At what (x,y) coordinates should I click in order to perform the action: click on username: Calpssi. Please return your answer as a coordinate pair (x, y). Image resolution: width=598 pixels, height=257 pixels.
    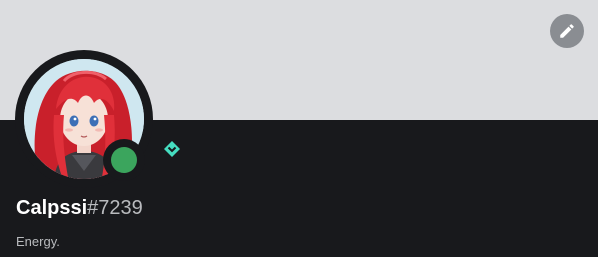
    Looking at the image, I should click on (52, 208).